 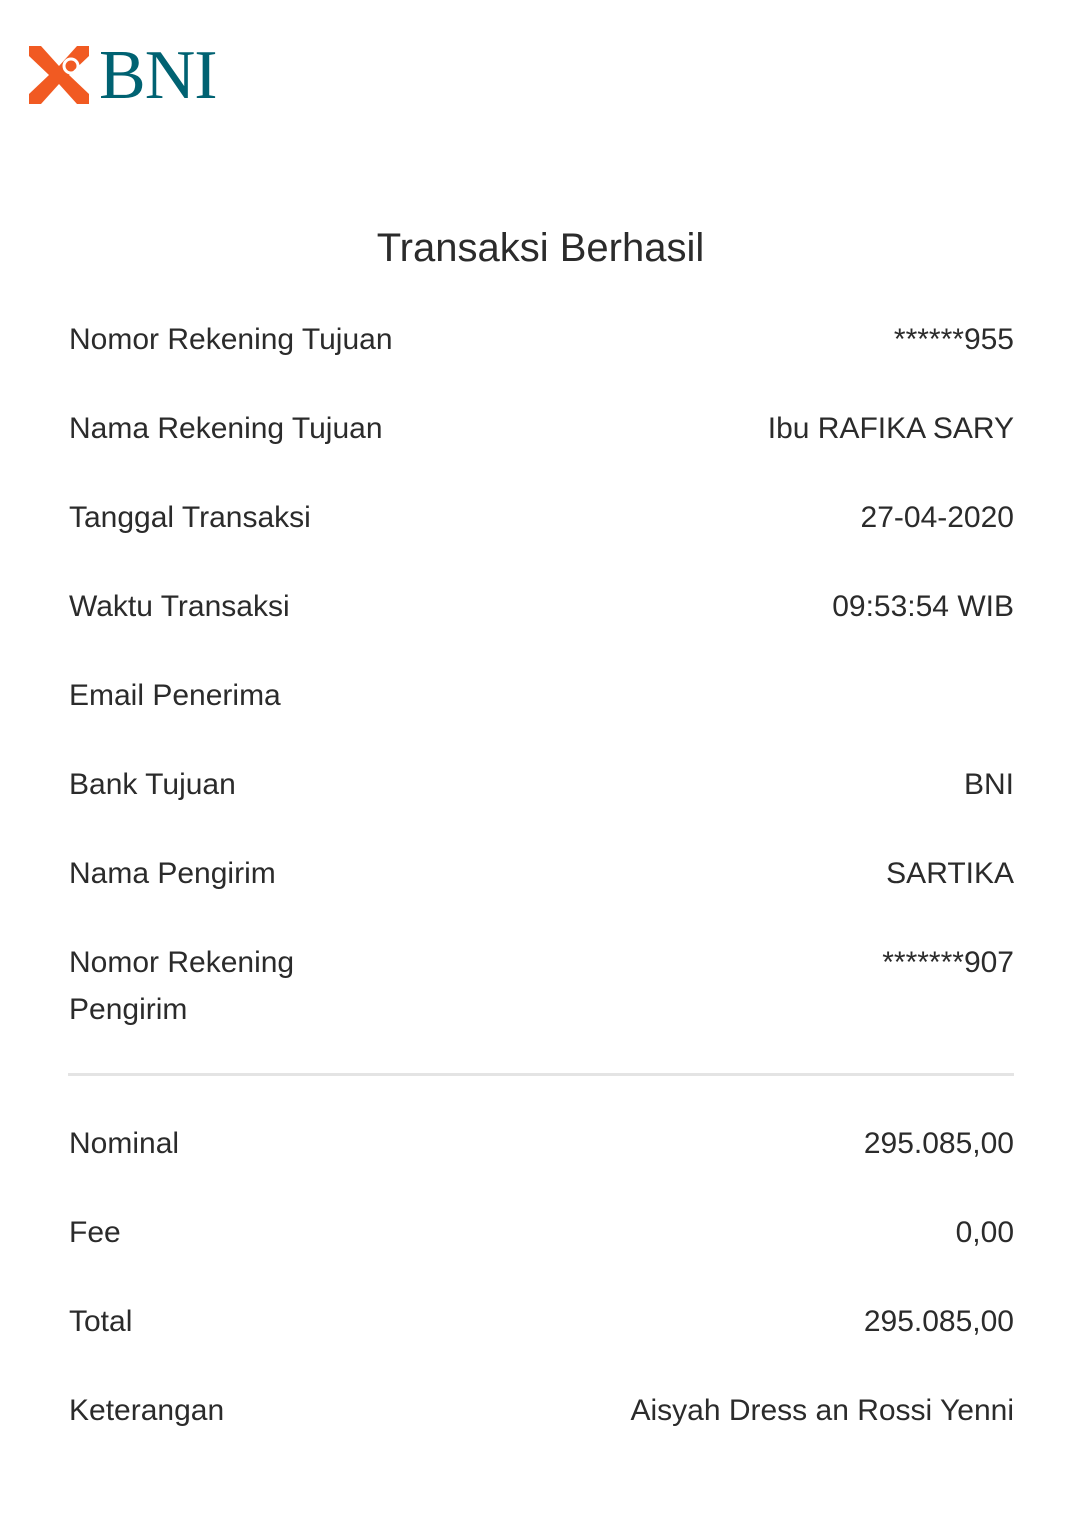 I want to click on detail-label: Nomor Rekening Tujuan, so click(x=231, y=339).